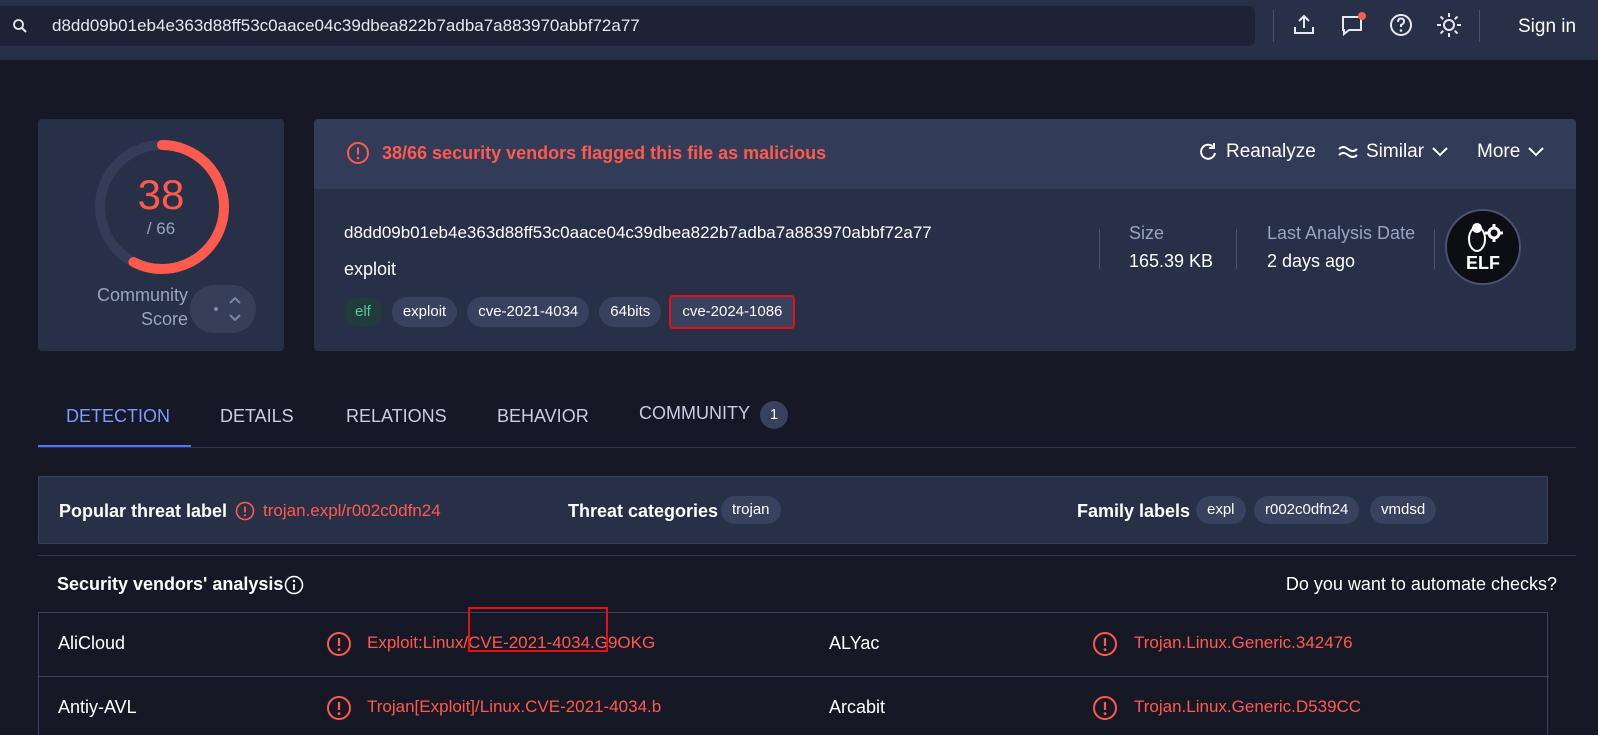  What do you see at coordinates (1449, 25) in the screenshot?
I see `theme-icon` at bounding box center [1449, 25].